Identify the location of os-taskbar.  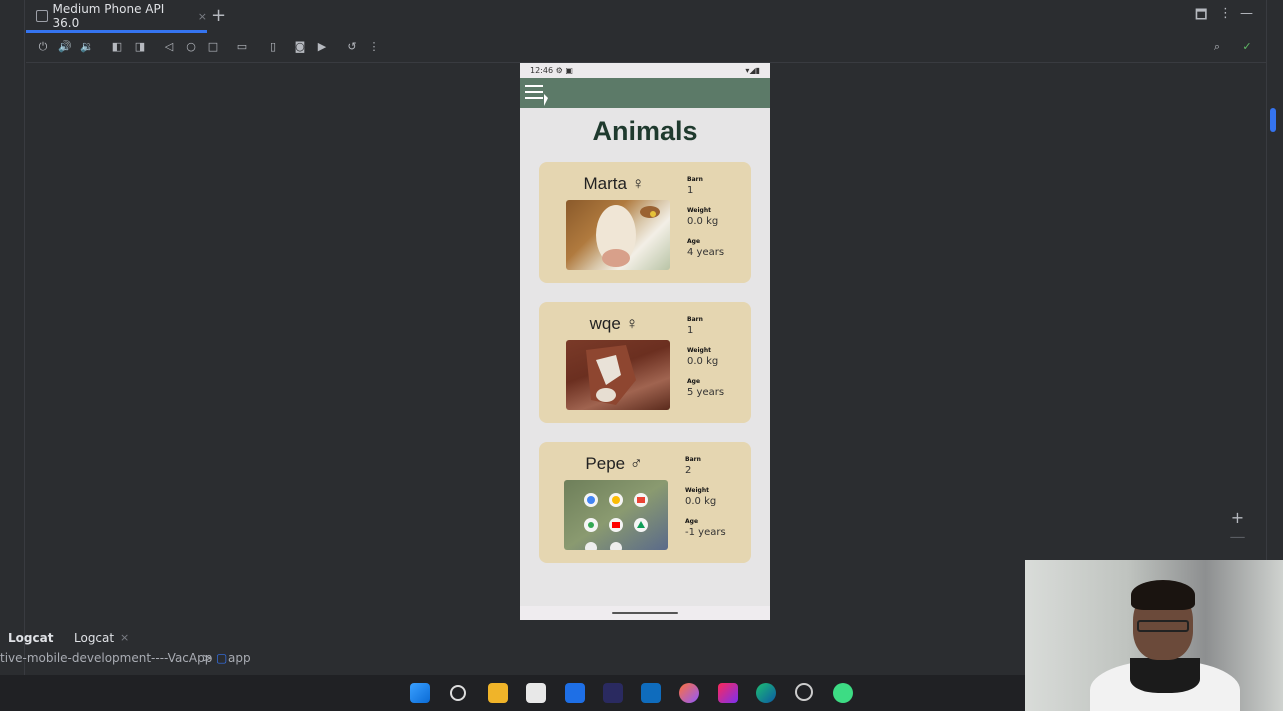
(512, 693).